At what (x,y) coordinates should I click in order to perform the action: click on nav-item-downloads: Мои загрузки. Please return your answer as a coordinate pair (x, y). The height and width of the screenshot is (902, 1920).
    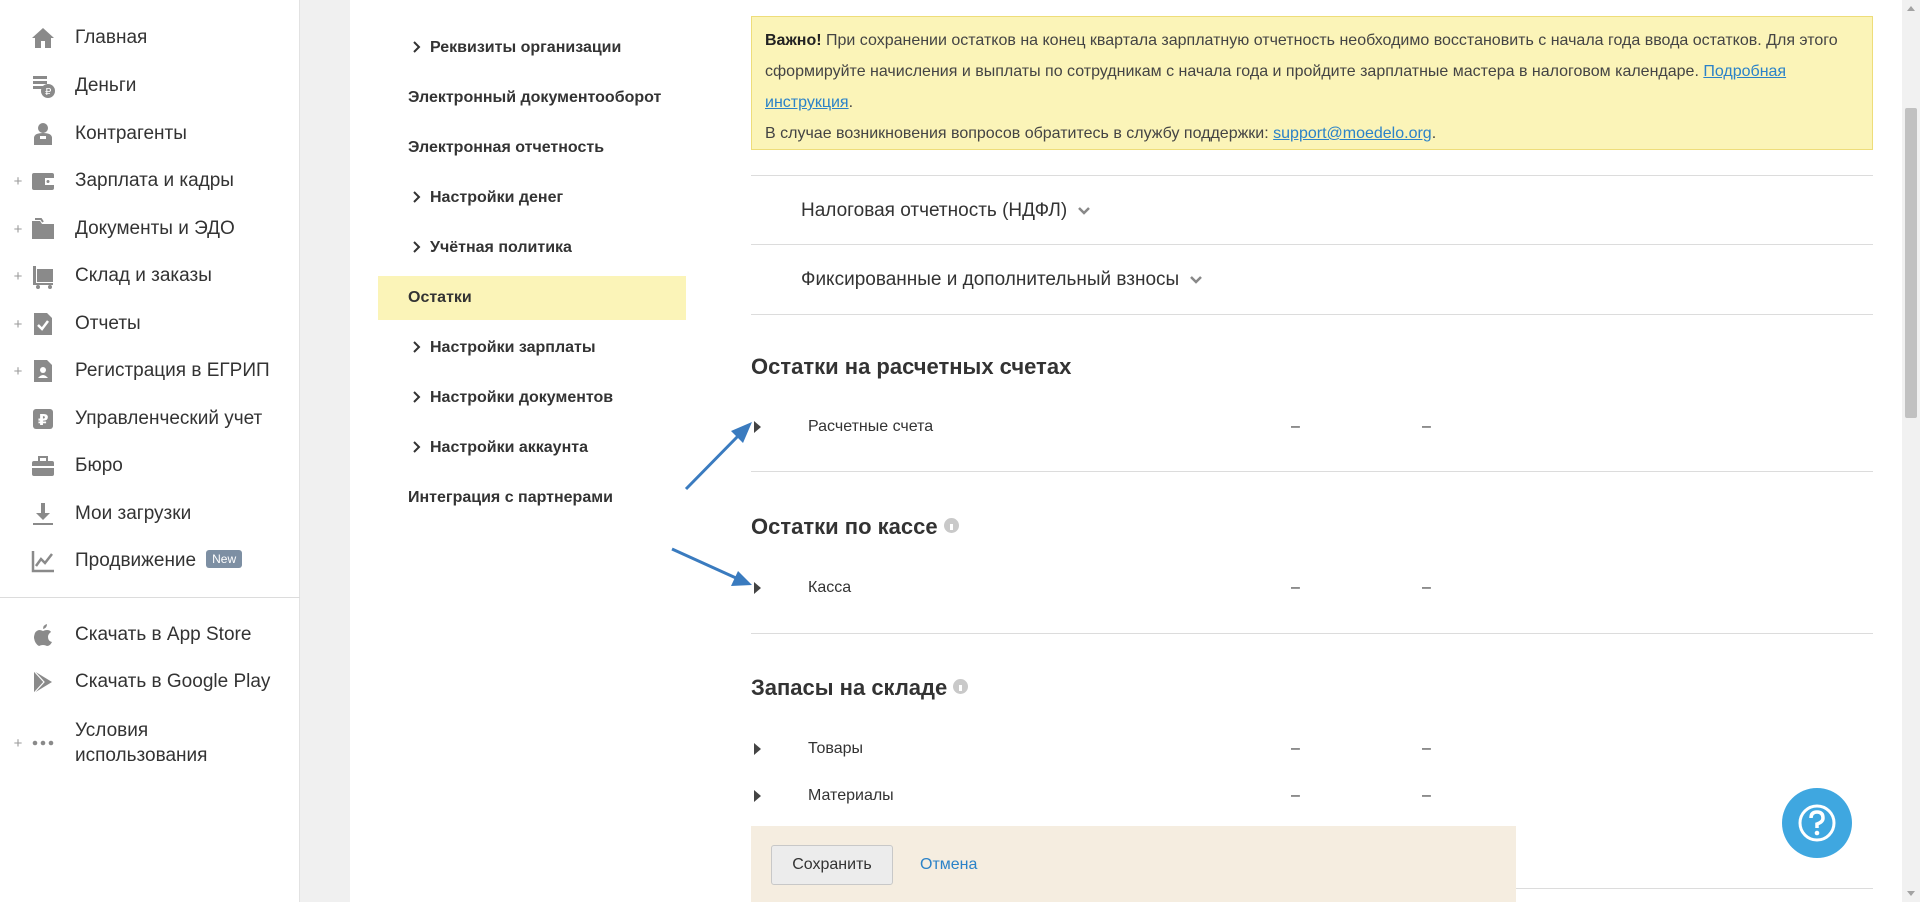
    Looking at the image, I should click on (150, 514).